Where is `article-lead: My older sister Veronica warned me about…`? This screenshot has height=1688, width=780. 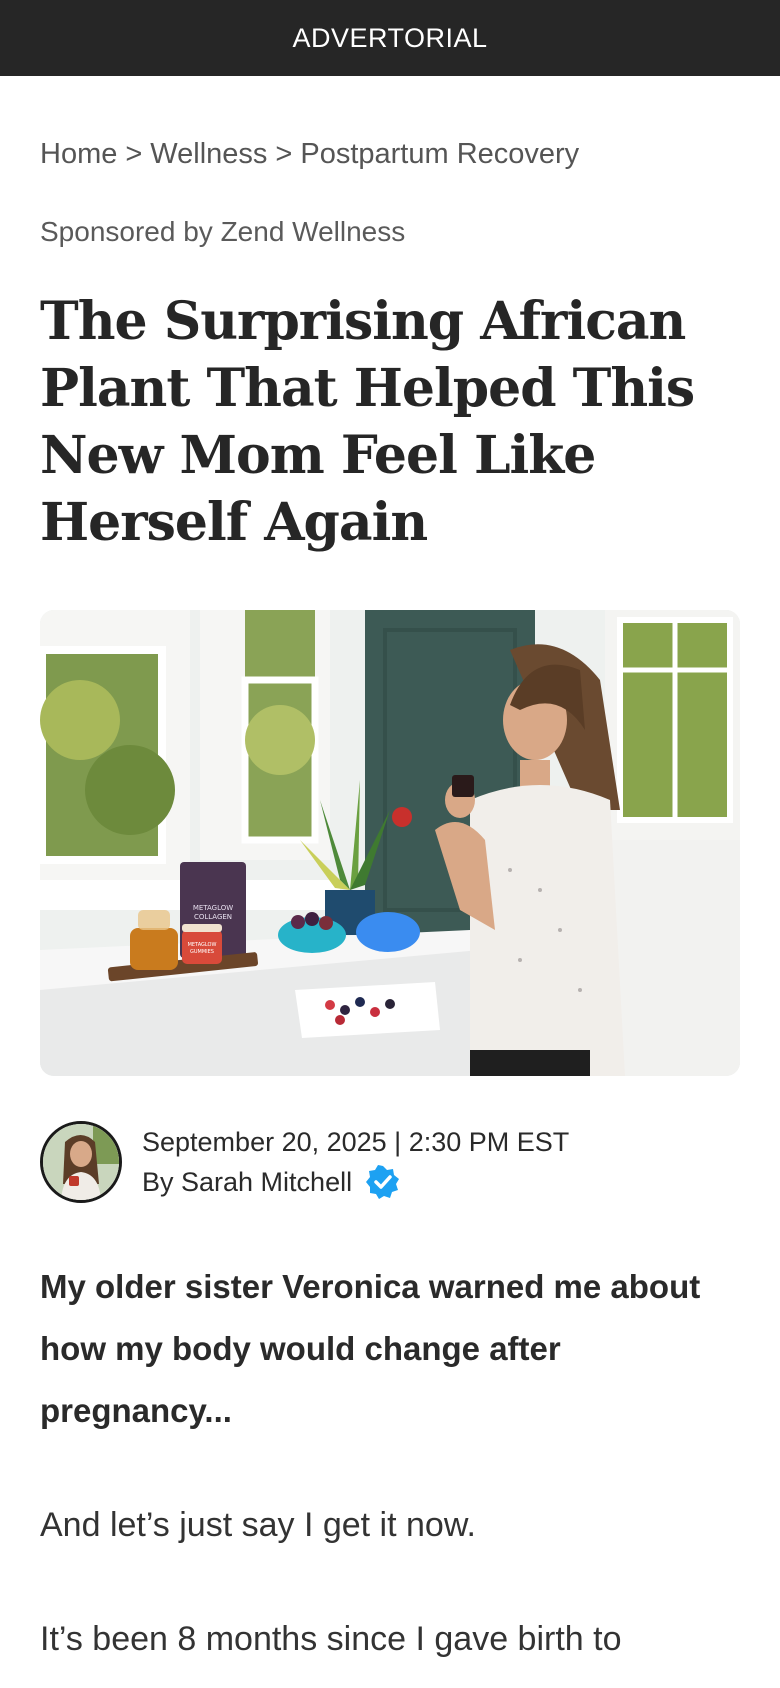
article-lead: My older sister Veronica warned me about… is located at coordinates (370, 1348).